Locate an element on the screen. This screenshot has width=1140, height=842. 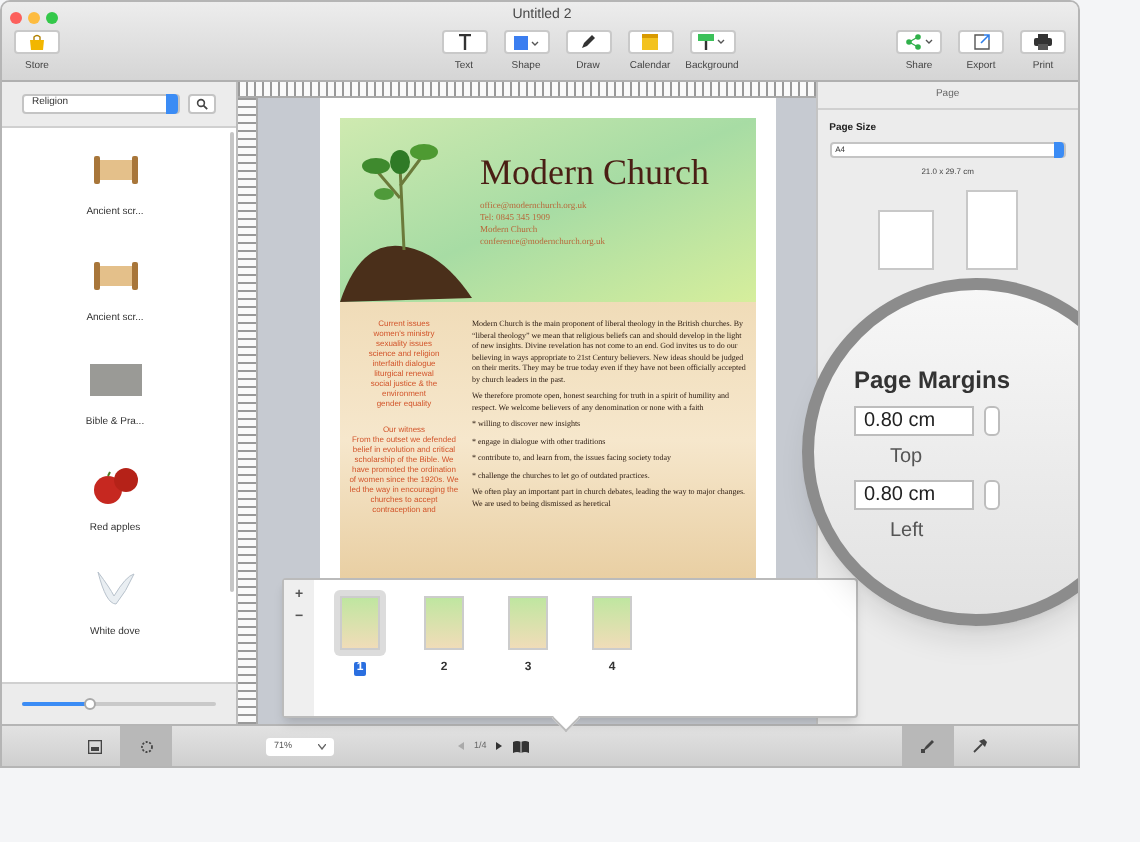
calendar-icon is located at coordinates (650, 42).